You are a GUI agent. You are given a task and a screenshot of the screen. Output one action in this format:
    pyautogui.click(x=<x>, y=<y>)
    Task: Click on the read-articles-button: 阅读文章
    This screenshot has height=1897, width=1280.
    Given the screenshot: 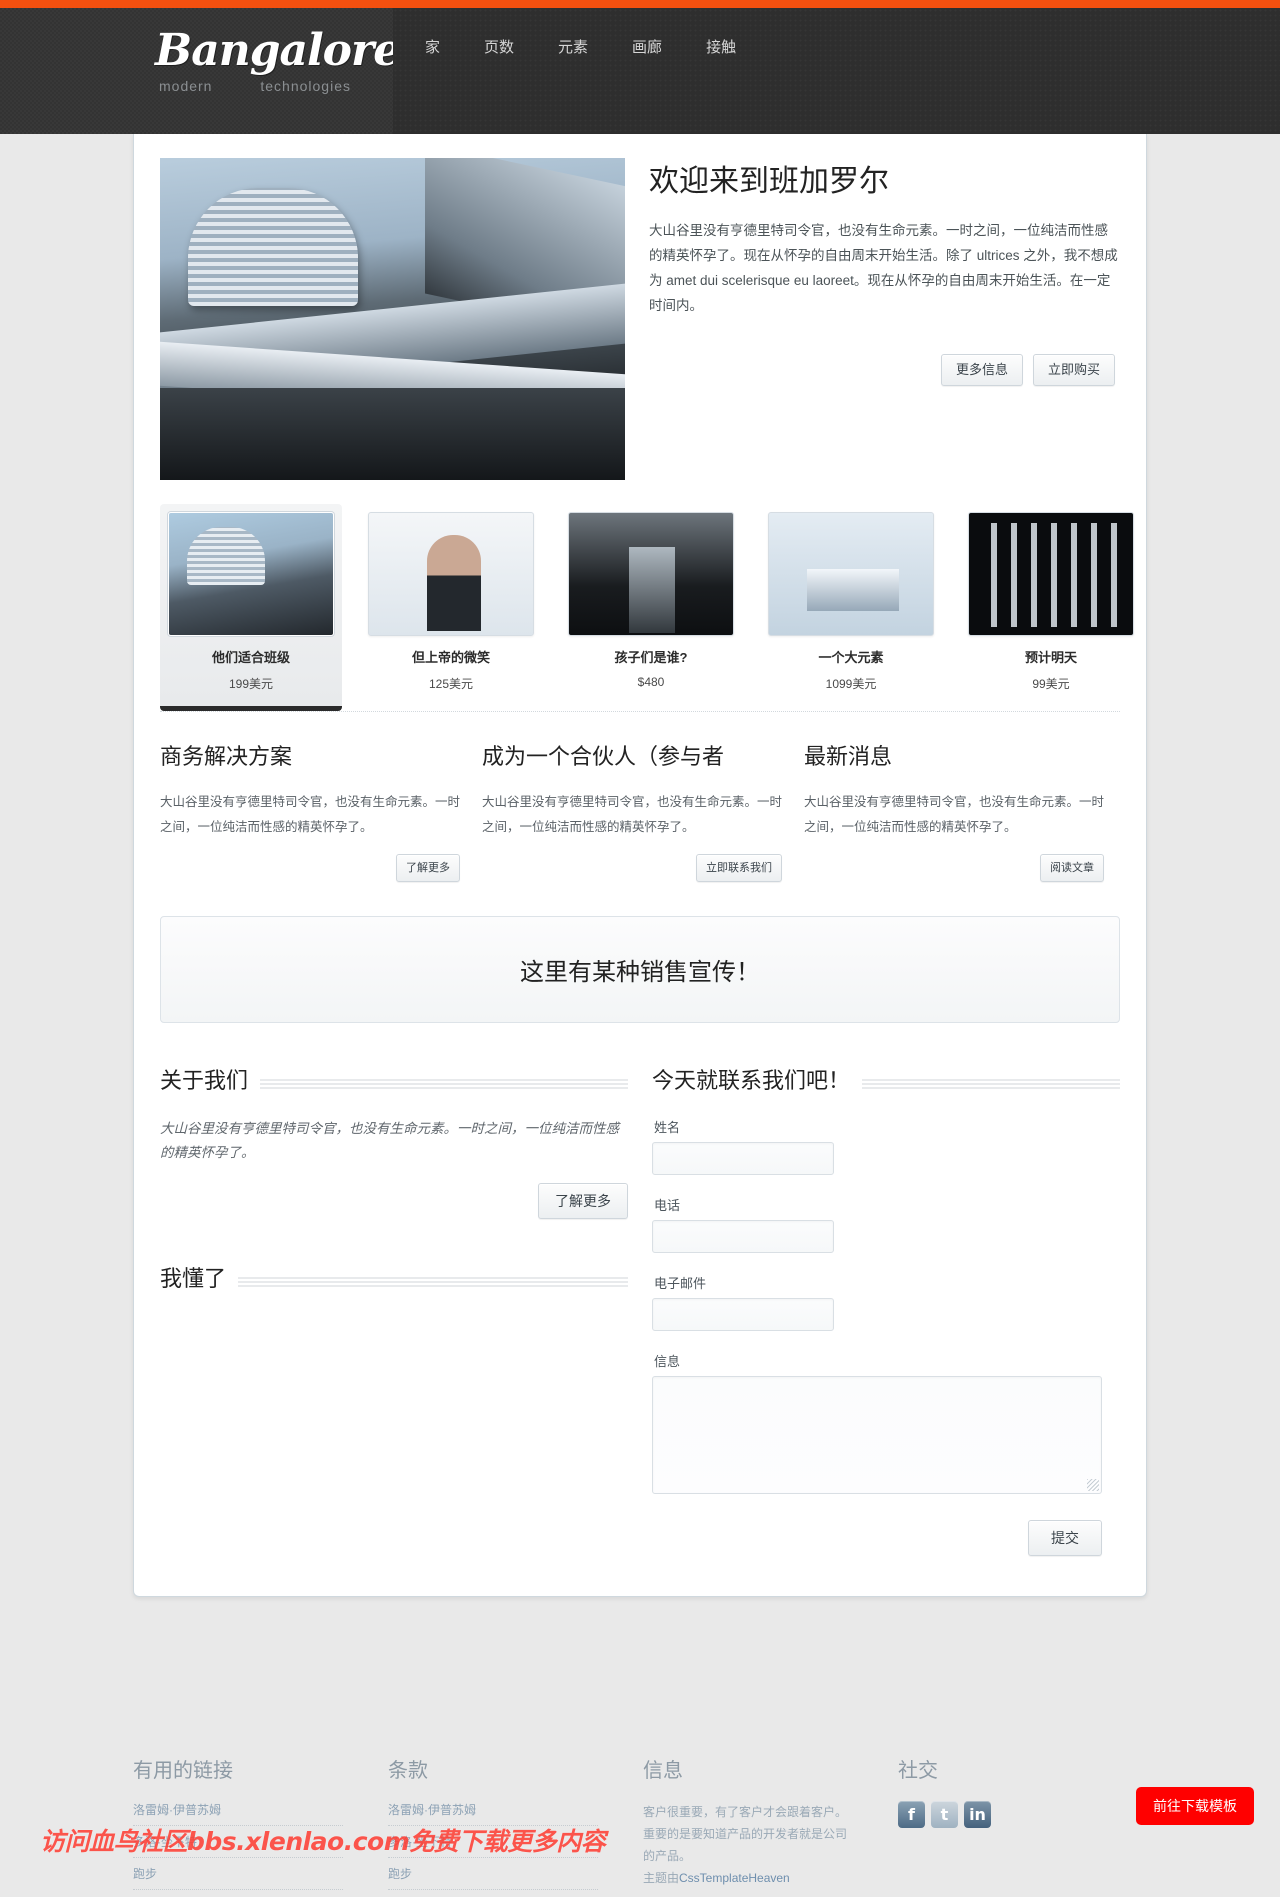 What is the action you would take?
    pyautogui.click(x=1072, y=868)
    